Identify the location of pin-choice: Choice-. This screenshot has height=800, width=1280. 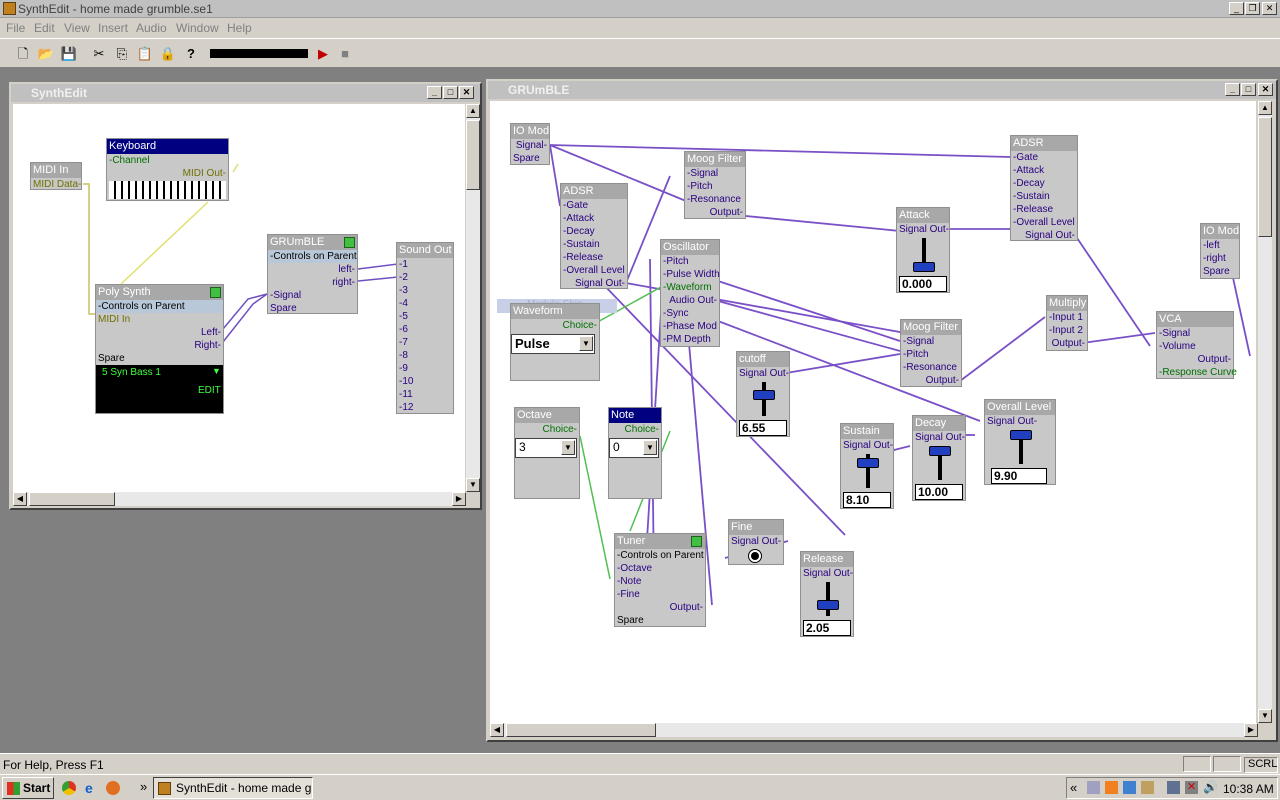
(547, 429).